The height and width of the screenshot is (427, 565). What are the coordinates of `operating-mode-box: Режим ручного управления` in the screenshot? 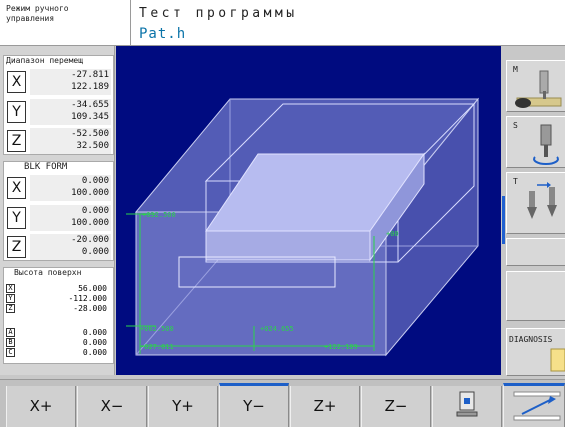 It's located at (65, 23).